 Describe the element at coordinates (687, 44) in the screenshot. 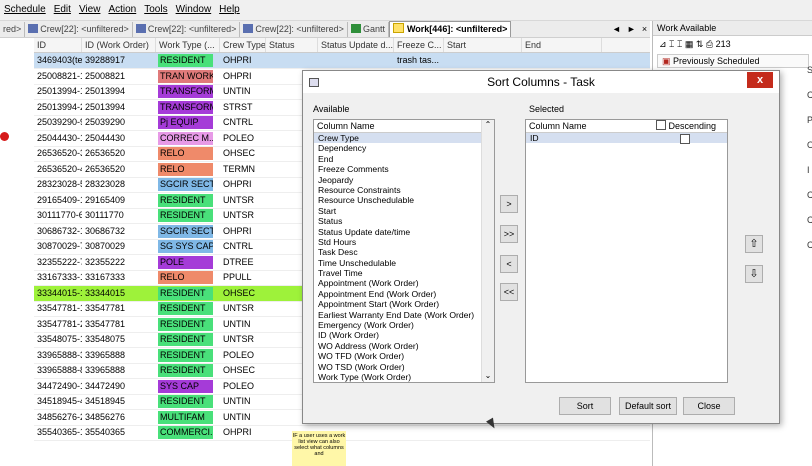

I see `panel-tool-icons: ⊿ ⌶ ⌶ ▦ ⇅ ⎙` at that location.